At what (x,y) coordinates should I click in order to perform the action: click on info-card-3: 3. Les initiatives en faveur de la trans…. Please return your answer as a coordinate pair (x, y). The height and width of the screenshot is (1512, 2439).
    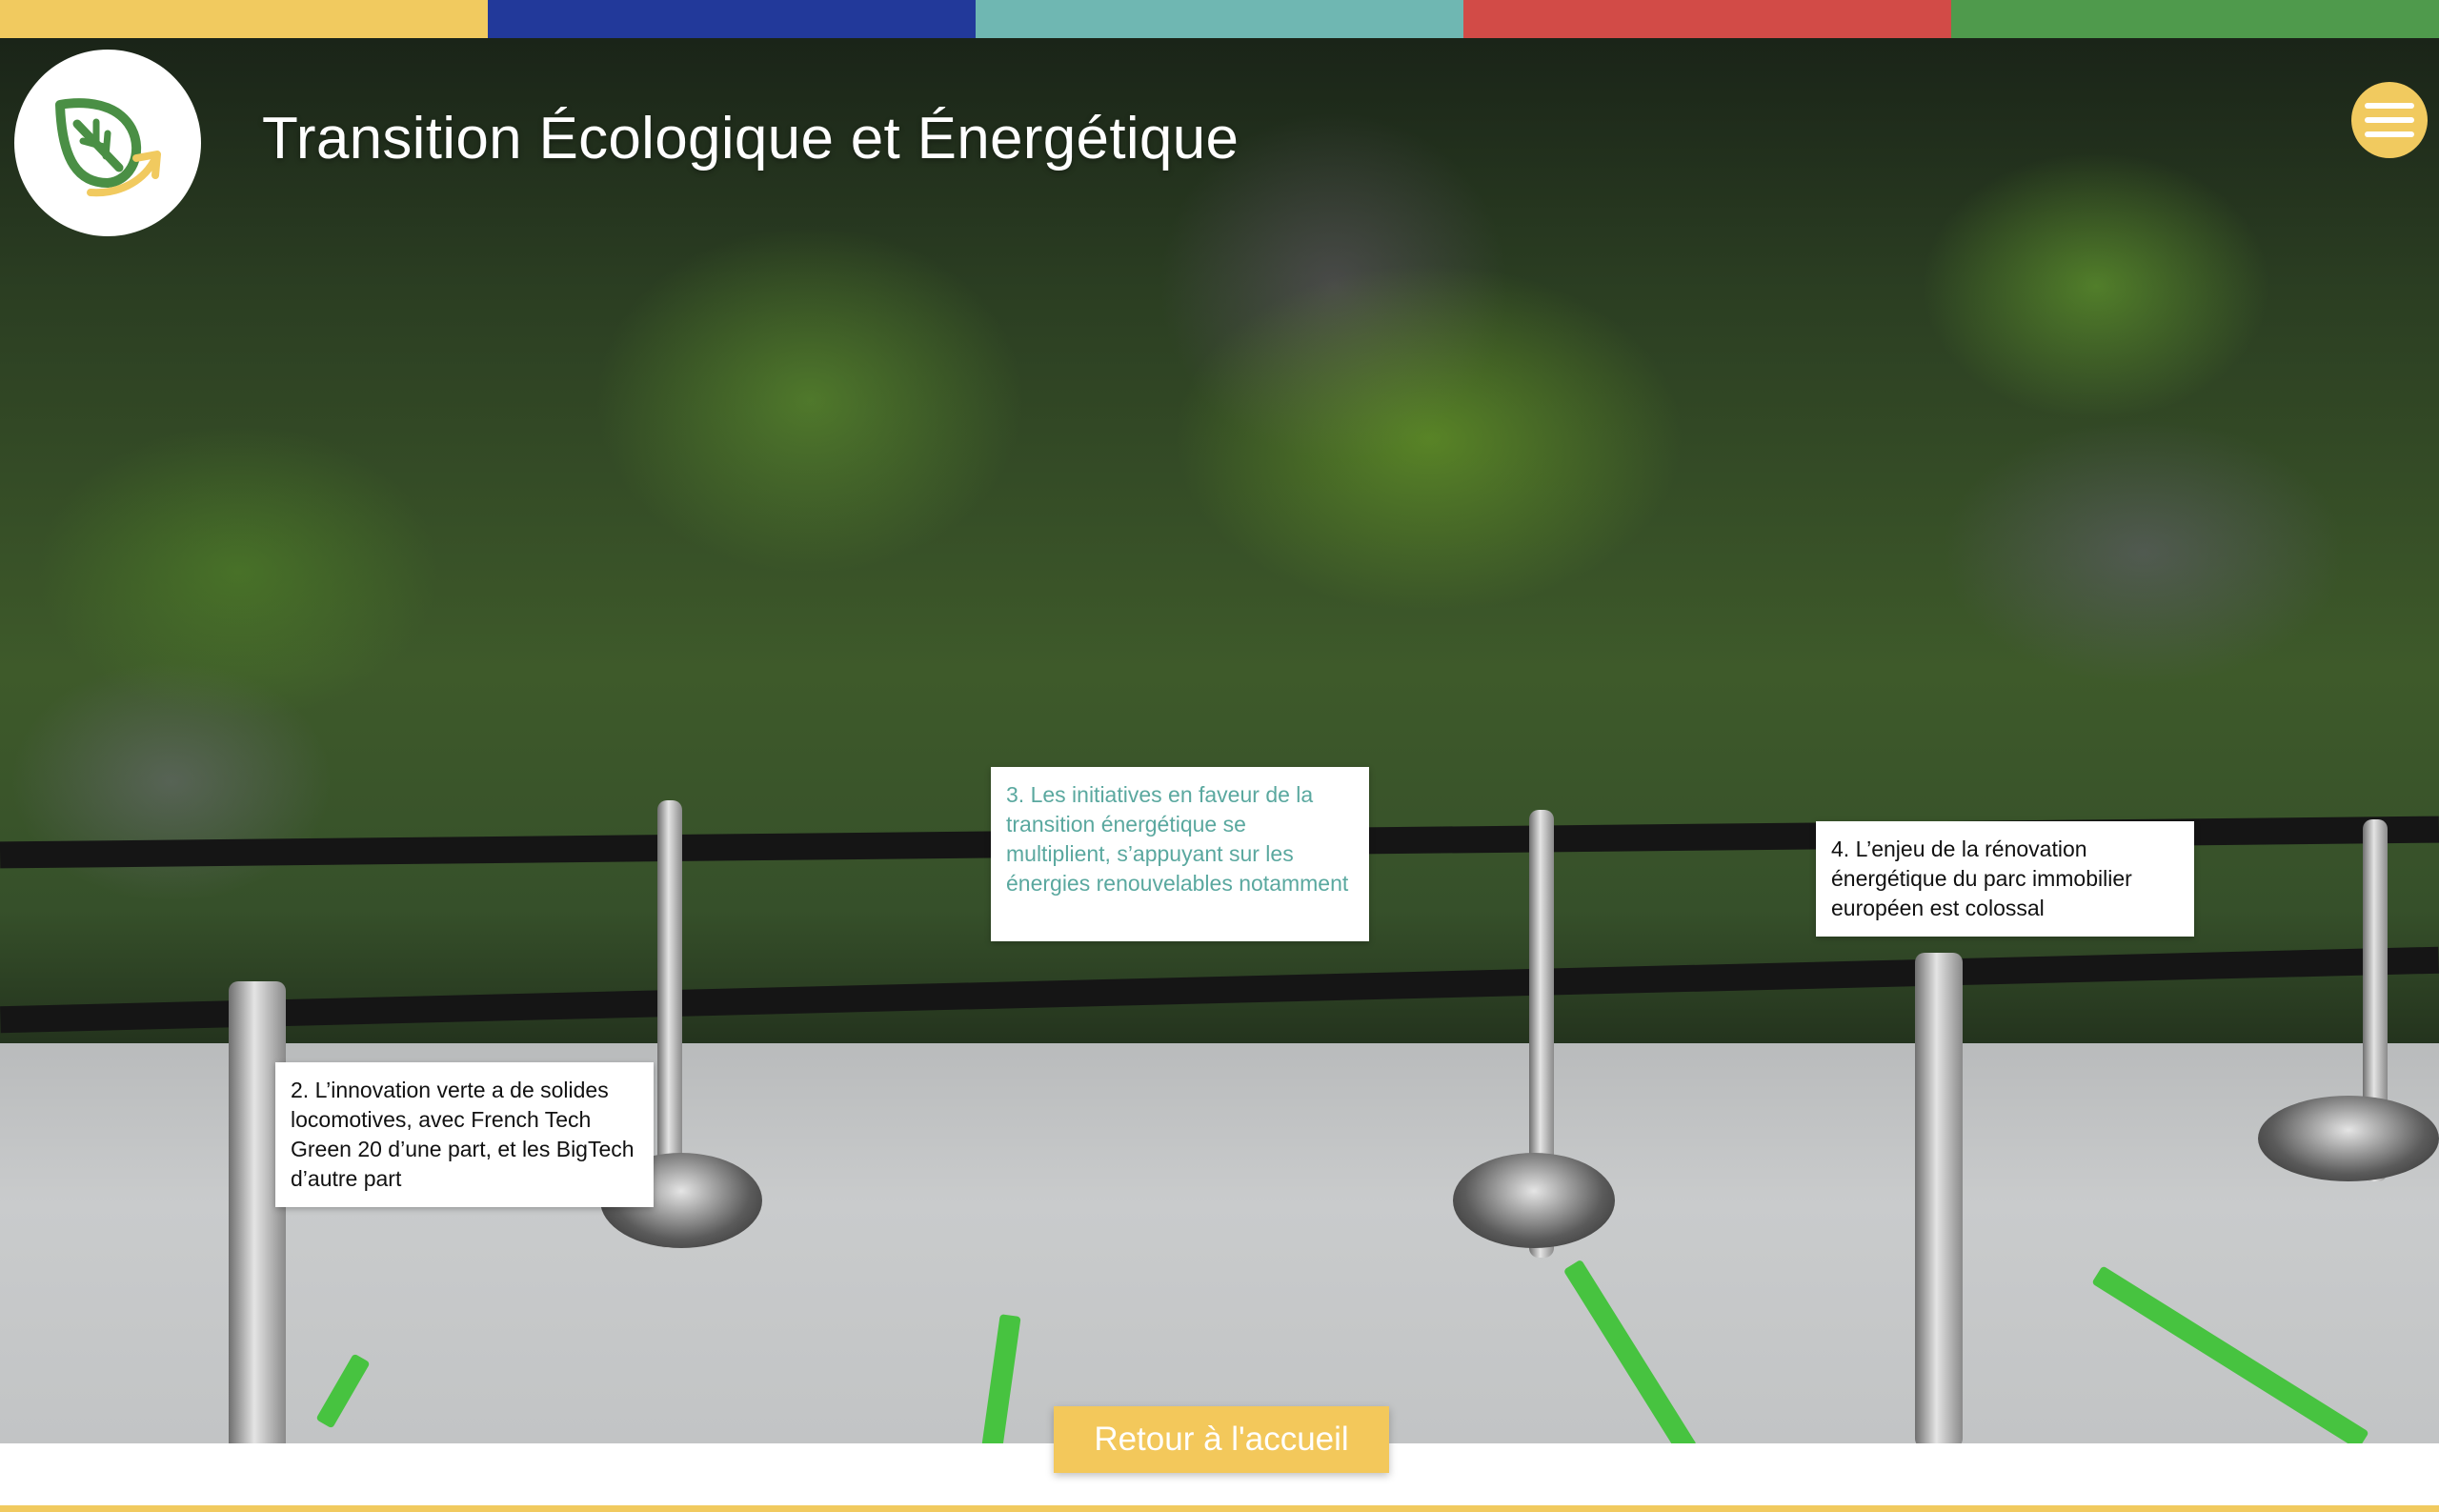
    Looking at the image, I should click on (1180, 854).